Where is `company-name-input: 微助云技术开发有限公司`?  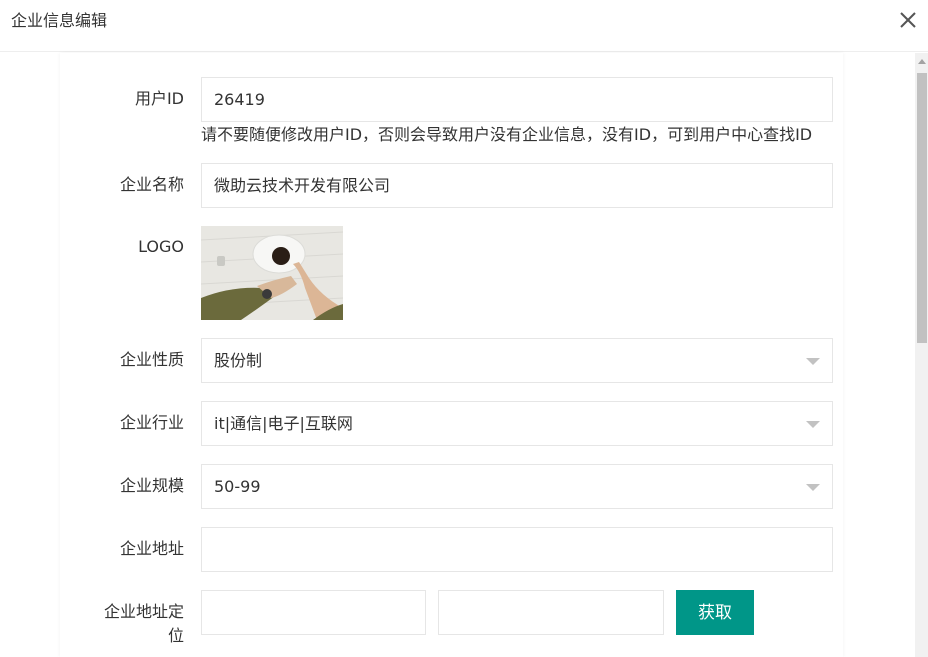
company-name-input: 微助云技术开发有限公司 is located at coordinates (517, 185).